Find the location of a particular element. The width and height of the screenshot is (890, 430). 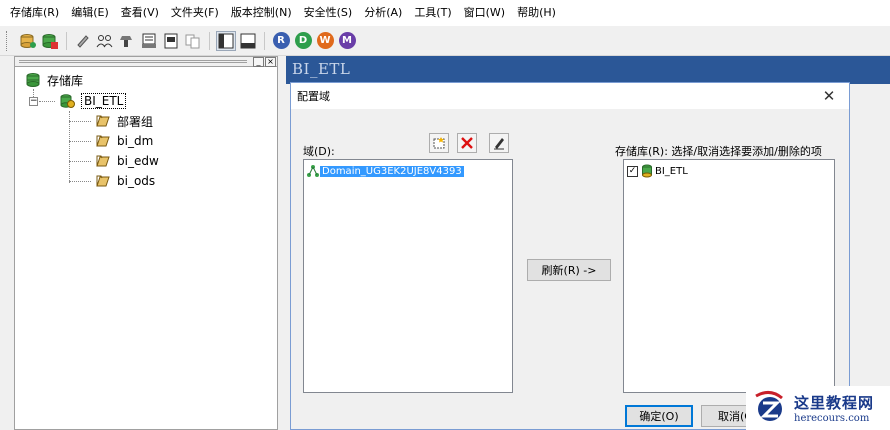

navigator-toggle-icon is located at coordinates (226, 40).